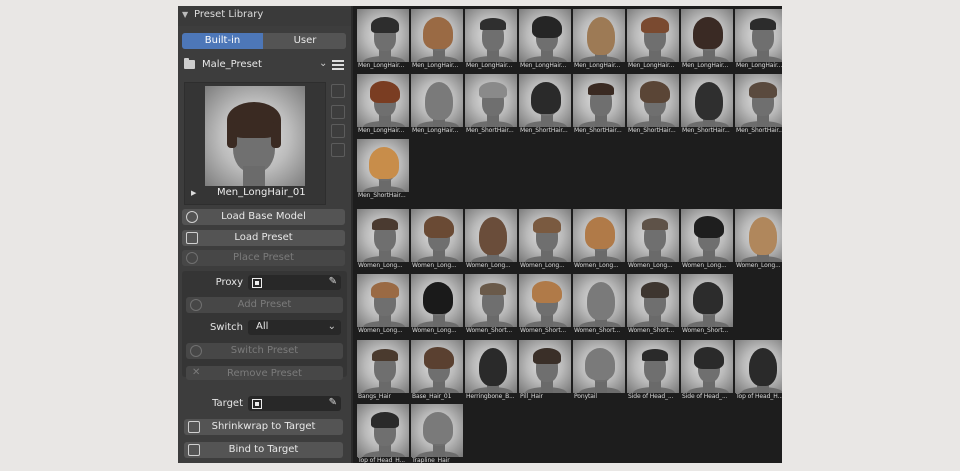  I want to click on preset-thumbnail-label: Base_Hair_01, so click(432, 396).